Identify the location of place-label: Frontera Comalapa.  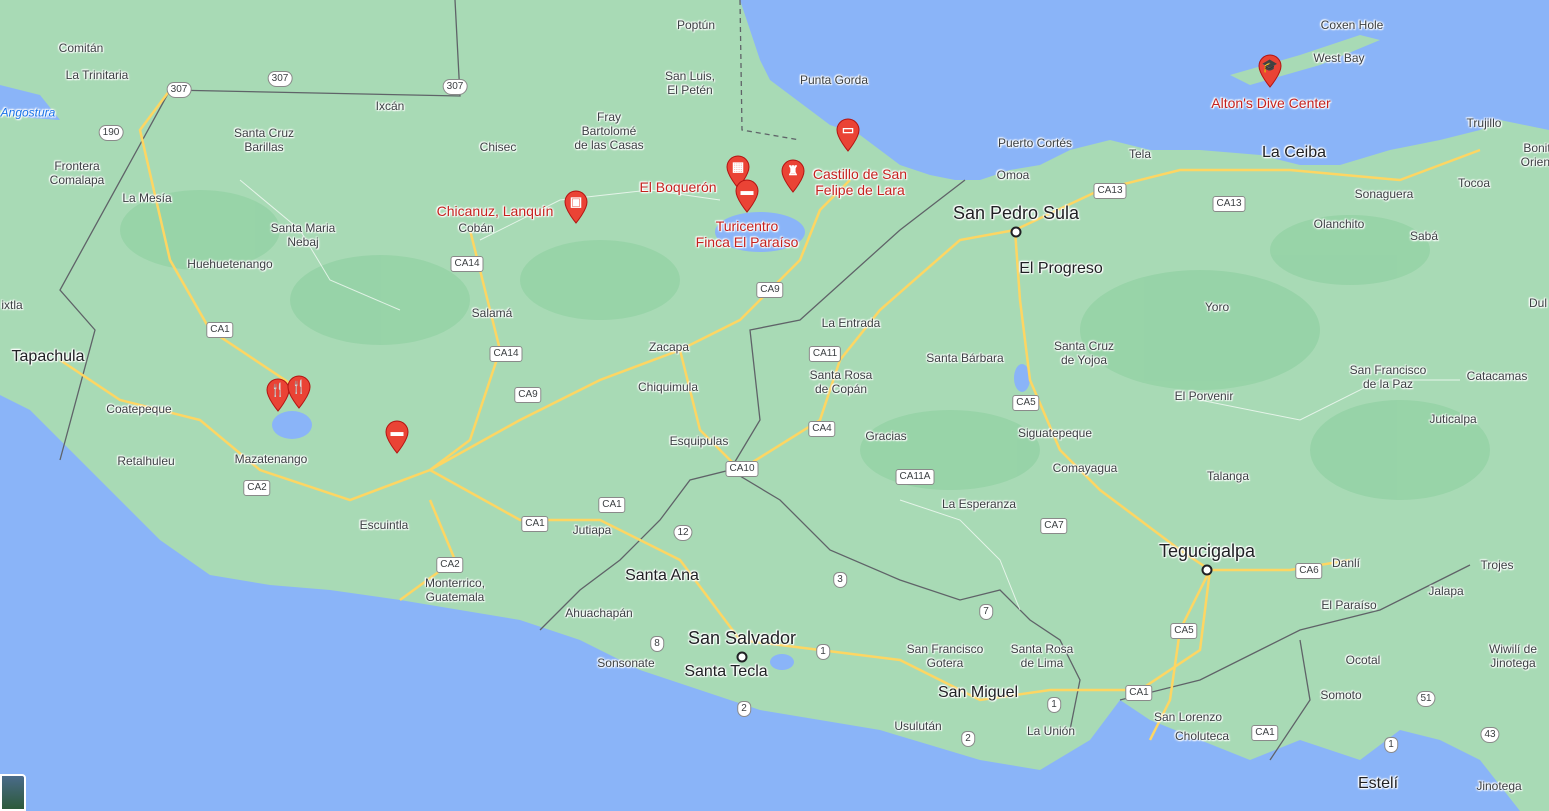
(77, 173).